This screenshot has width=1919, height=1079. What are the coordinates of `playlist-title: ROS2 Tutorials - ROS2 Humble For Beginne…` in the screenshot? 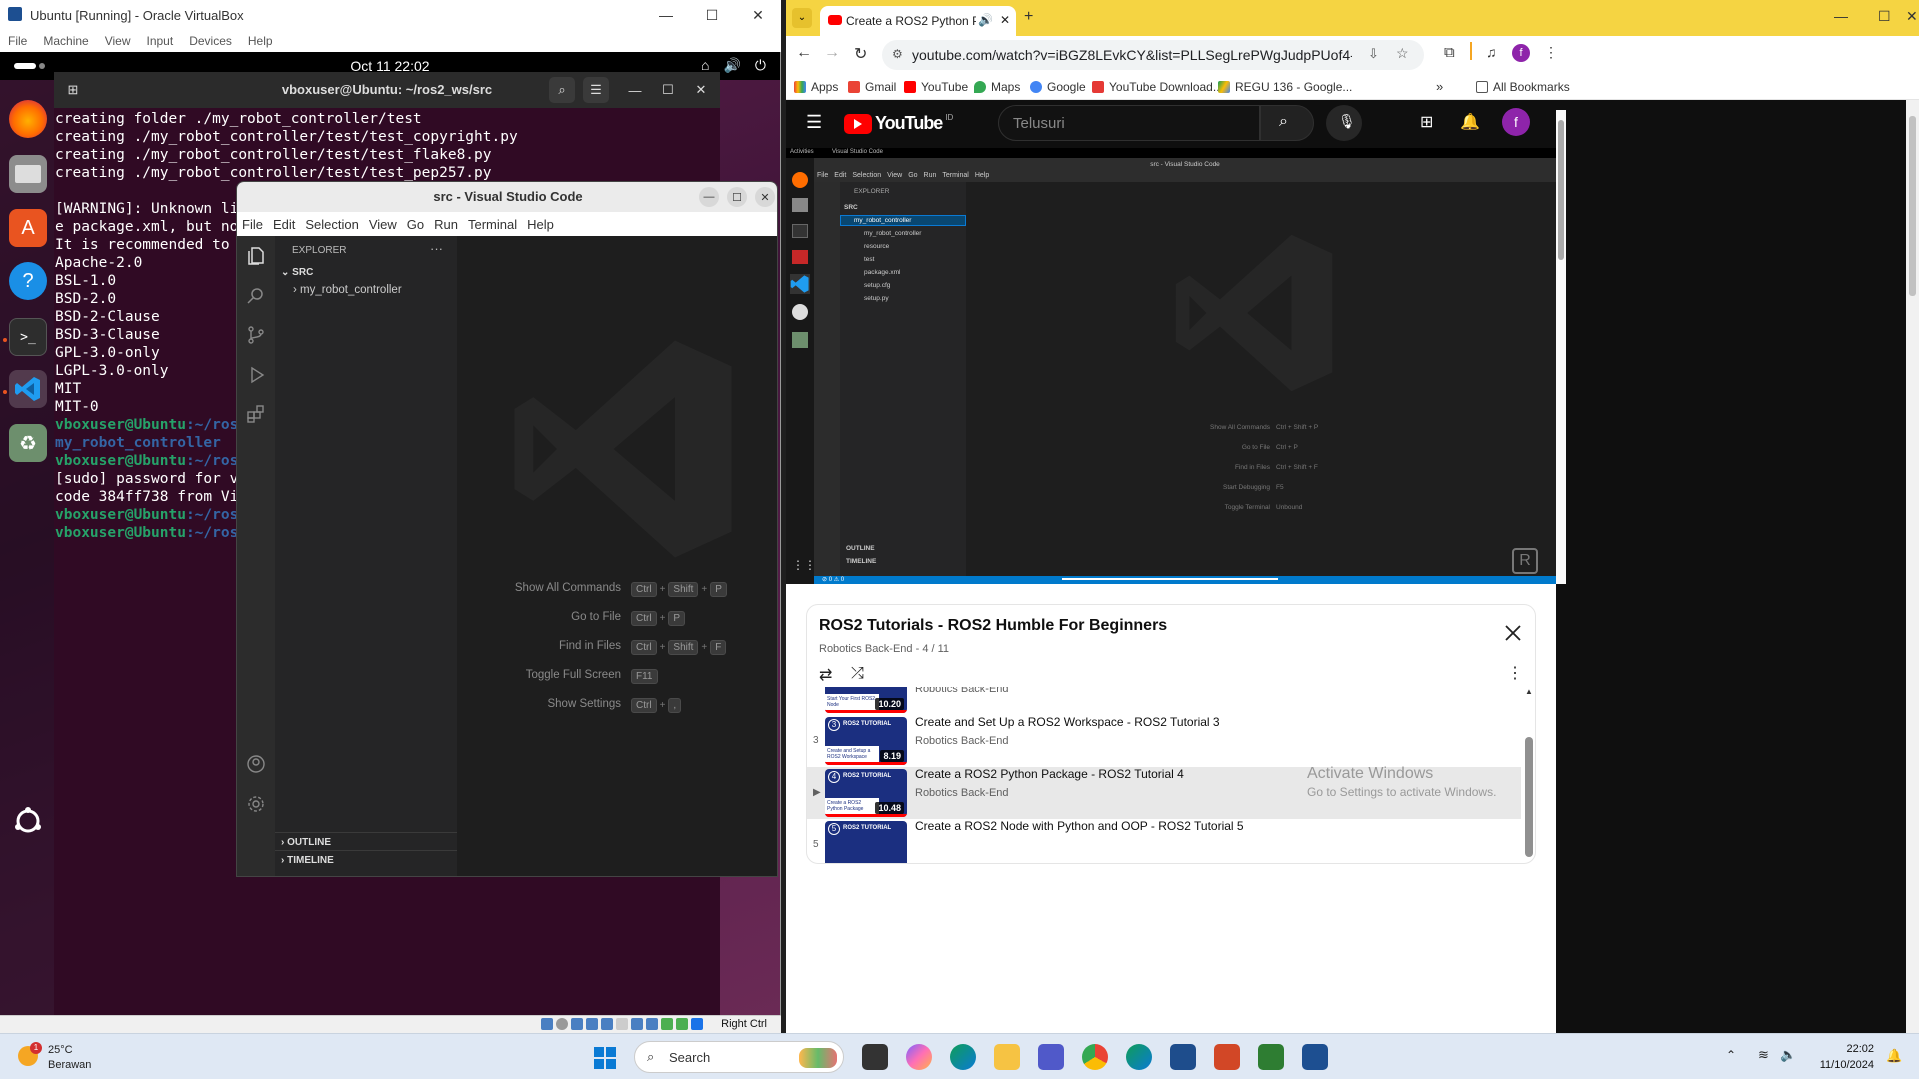 It's located at (993, 626).